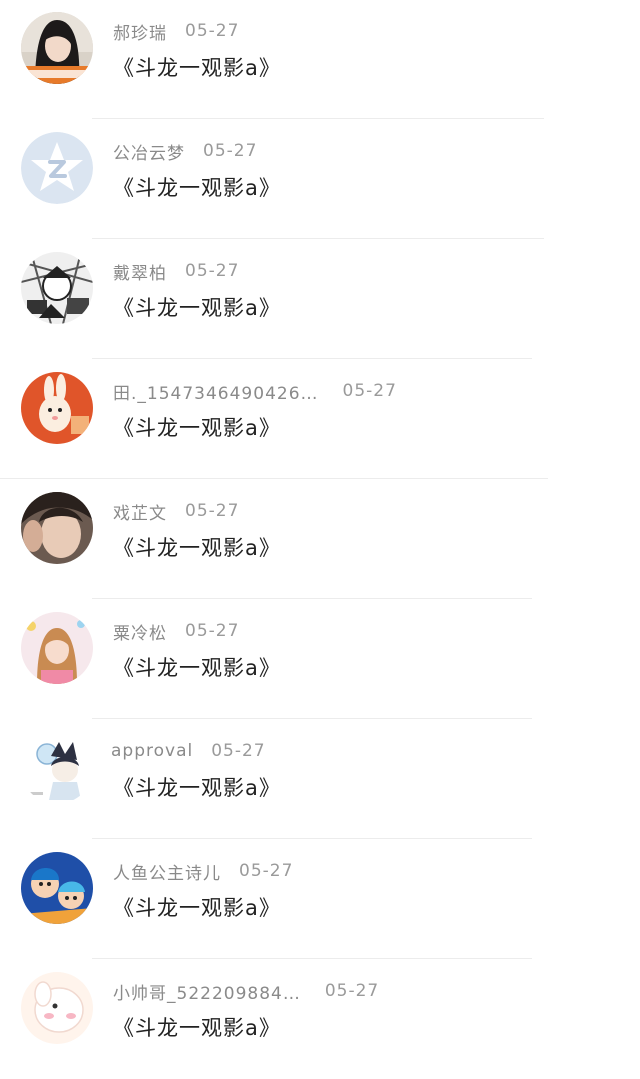  Describe the element at coordinates (320, 539) in the screenshot. I see `comment-item: 戏芷文 05-27 《斗龙一观影a》` at that location.